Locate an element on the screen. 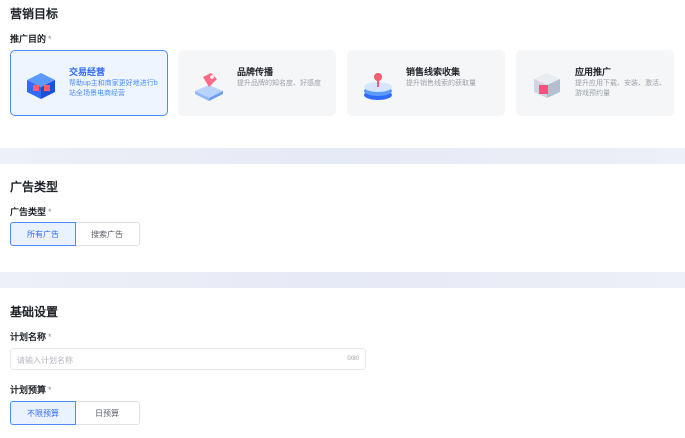 This screenshot has height=438, width=685. card-title: 销售线索收集 is located at coordinates (433, 72).